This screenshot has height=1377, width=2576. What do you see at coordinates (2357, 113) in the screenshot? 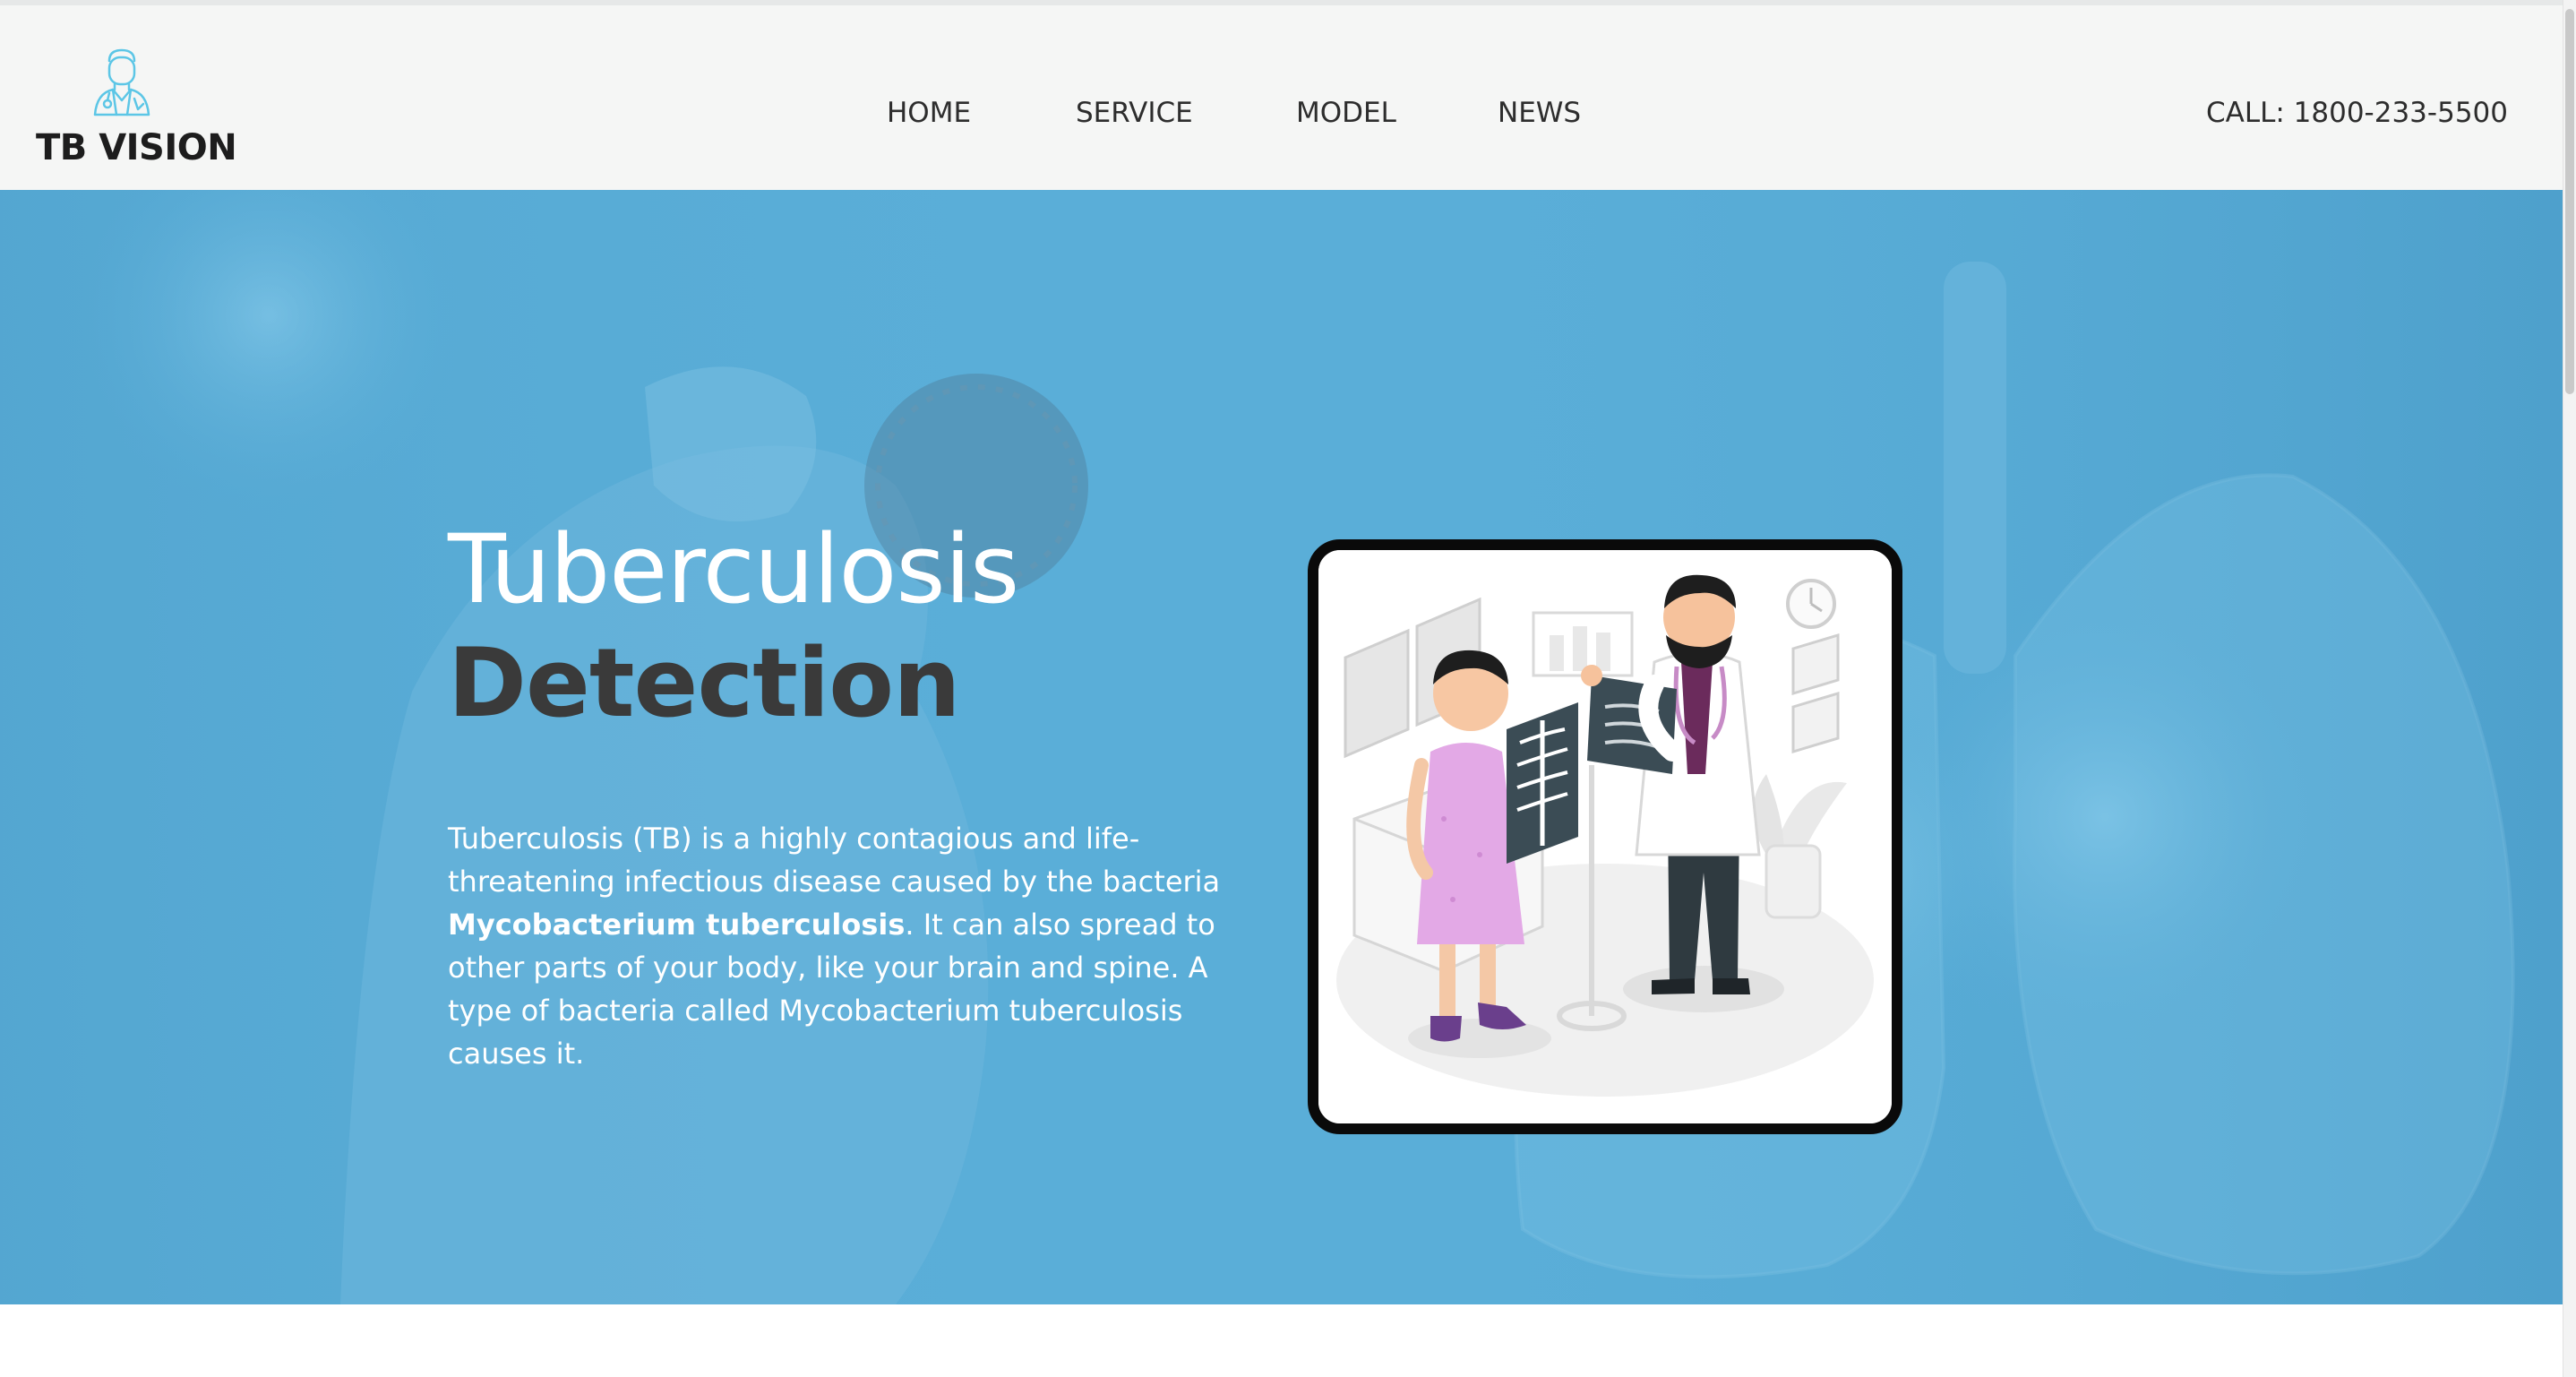
I see `phone-number: CALL: 1800-233-5500` at bounding box center [2357, 113].